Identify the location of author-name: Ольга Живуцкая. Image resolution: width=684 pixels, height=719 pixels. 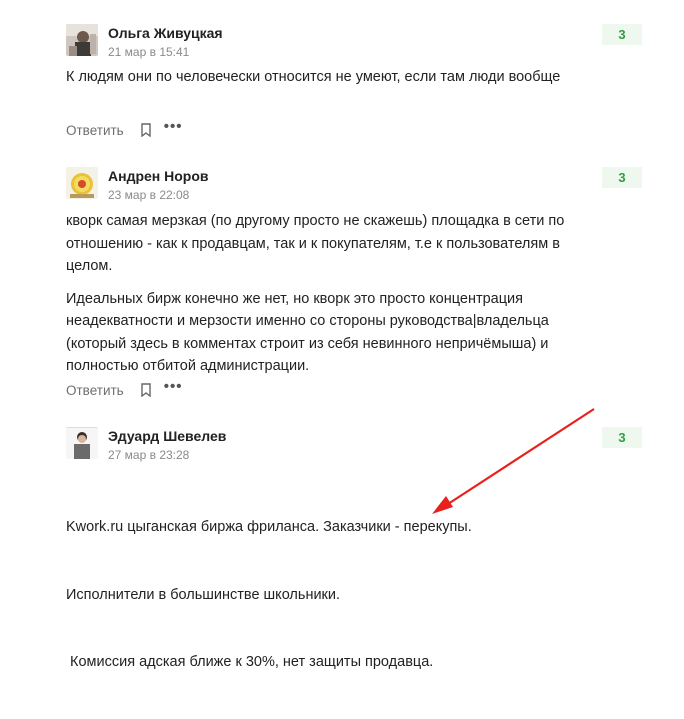
(165, 33).